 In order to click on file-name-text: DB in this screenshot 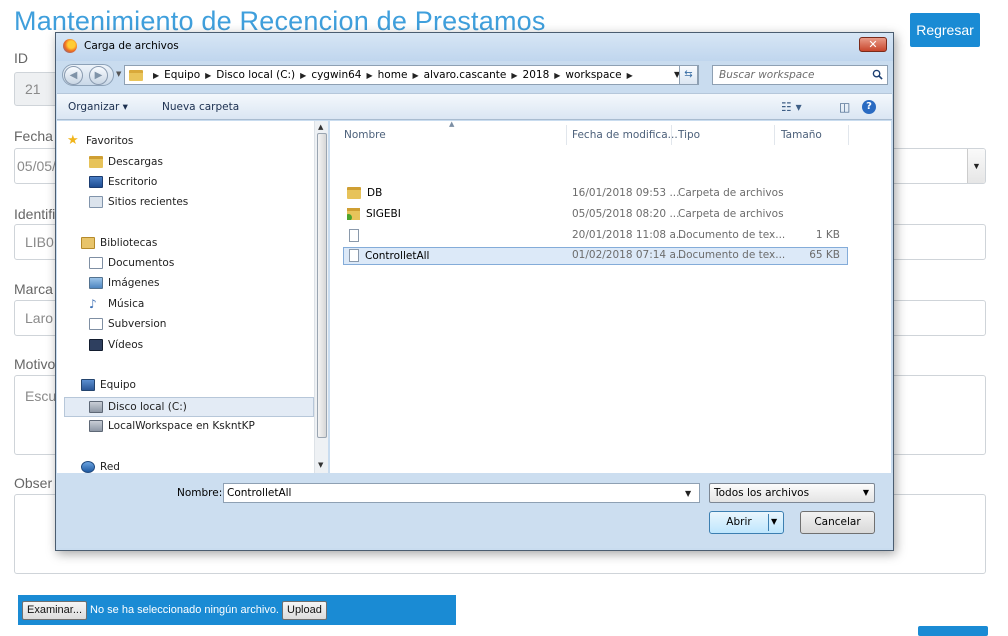, I will do `click(375, 193)`.